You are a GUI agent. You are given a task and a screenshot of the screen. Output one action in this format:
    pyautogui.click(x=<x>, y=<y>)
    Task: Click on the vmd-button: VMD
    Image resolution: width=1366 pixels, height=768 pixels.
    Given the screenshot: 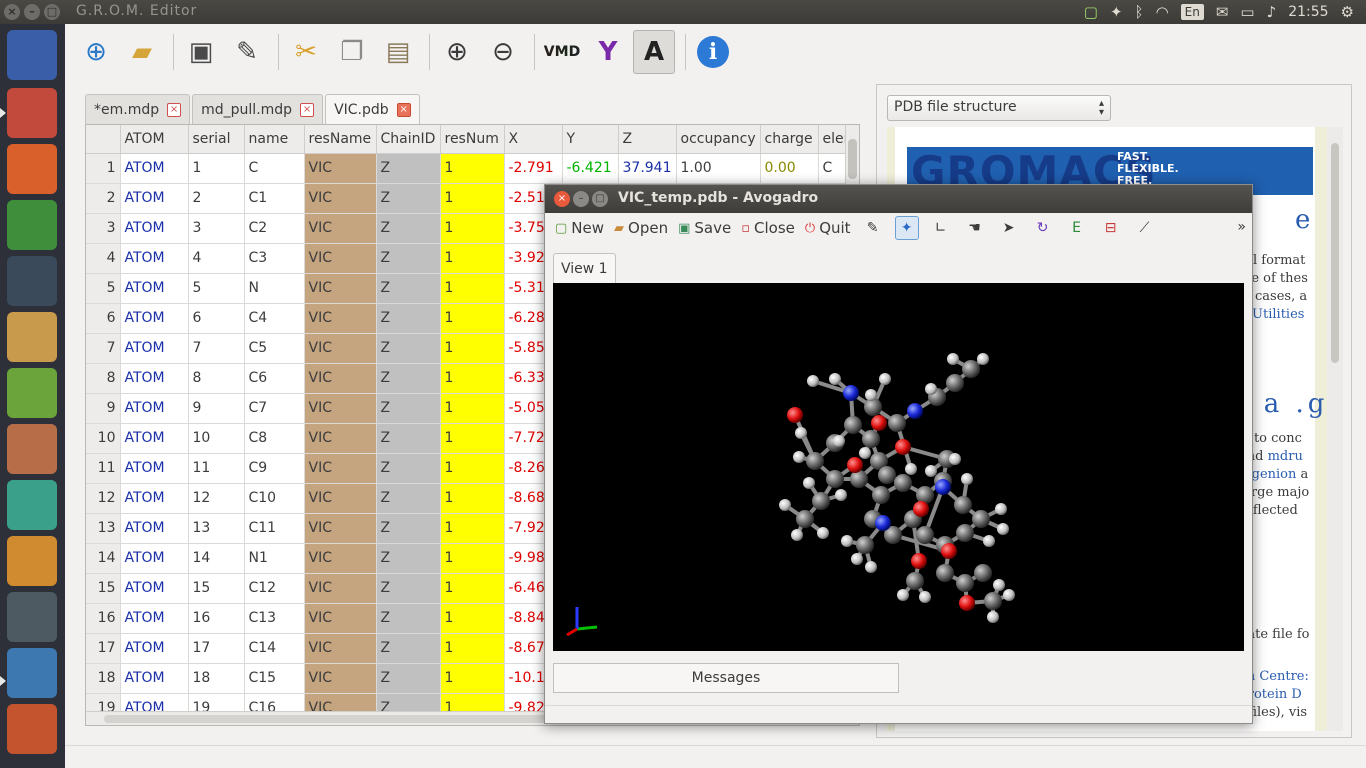 What is the action you would take?
    pyautogui.click(x=562, y=52)
    